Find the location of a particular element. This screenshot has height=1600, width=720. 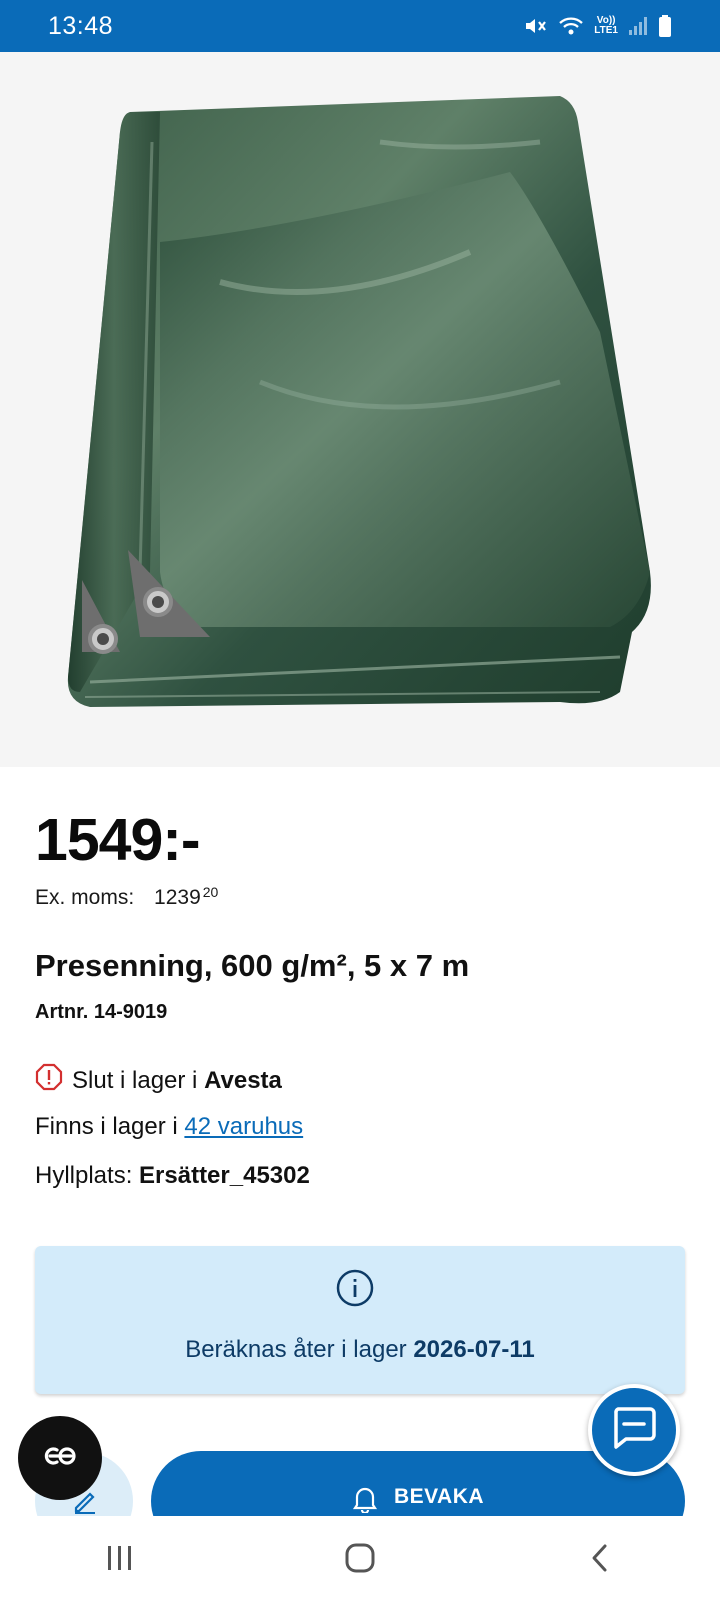

home-button is located at coordinates (360, 1558).